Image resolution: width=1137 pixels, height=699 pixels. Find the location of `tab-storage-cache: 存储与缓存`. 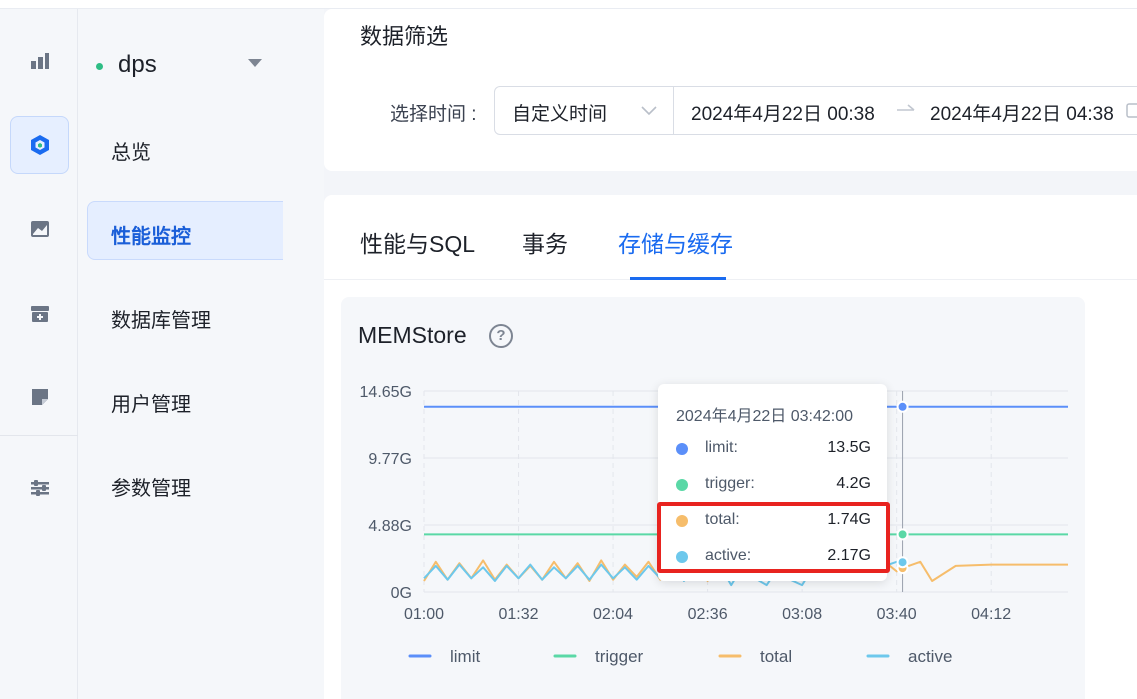

tab-storage-cache: 存储与缓存 is located at coordinates (675, 242).